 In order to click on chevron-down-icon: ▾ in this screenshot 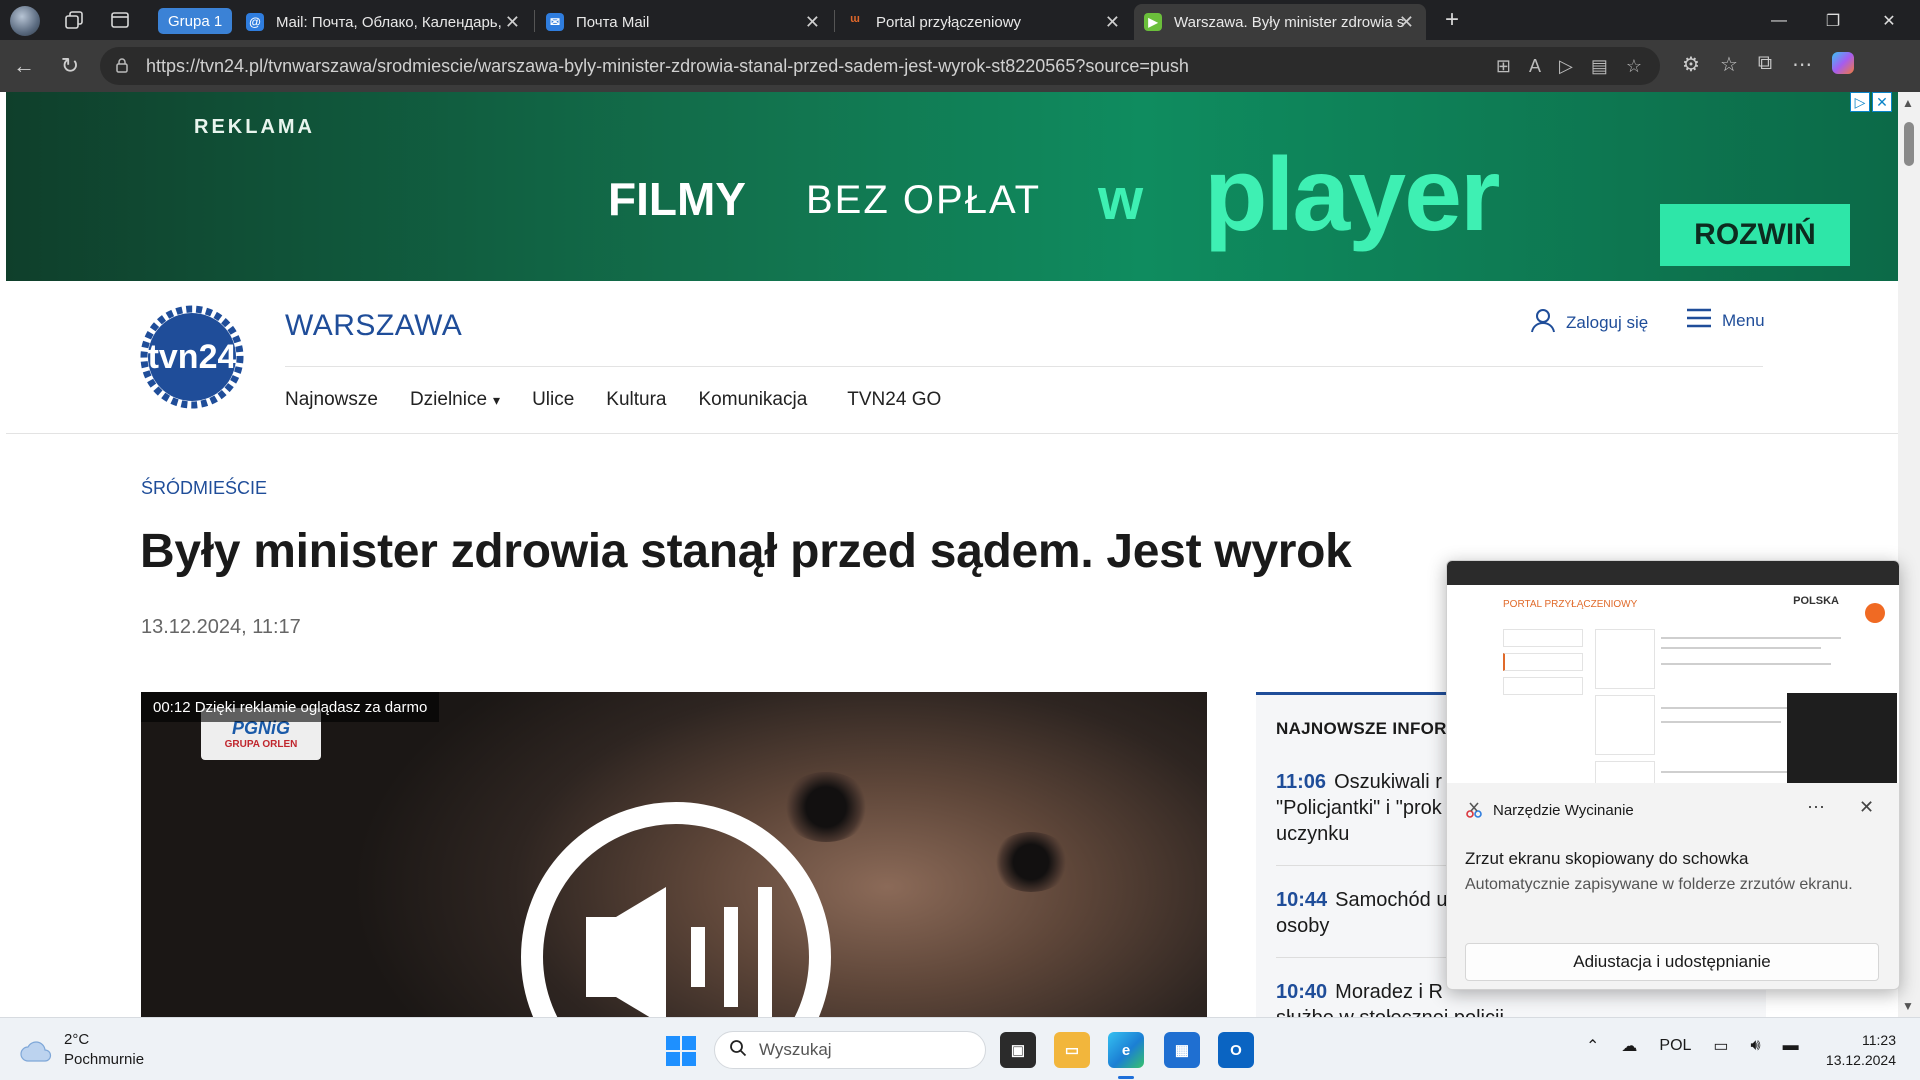, I will do `click(497, 400)`.